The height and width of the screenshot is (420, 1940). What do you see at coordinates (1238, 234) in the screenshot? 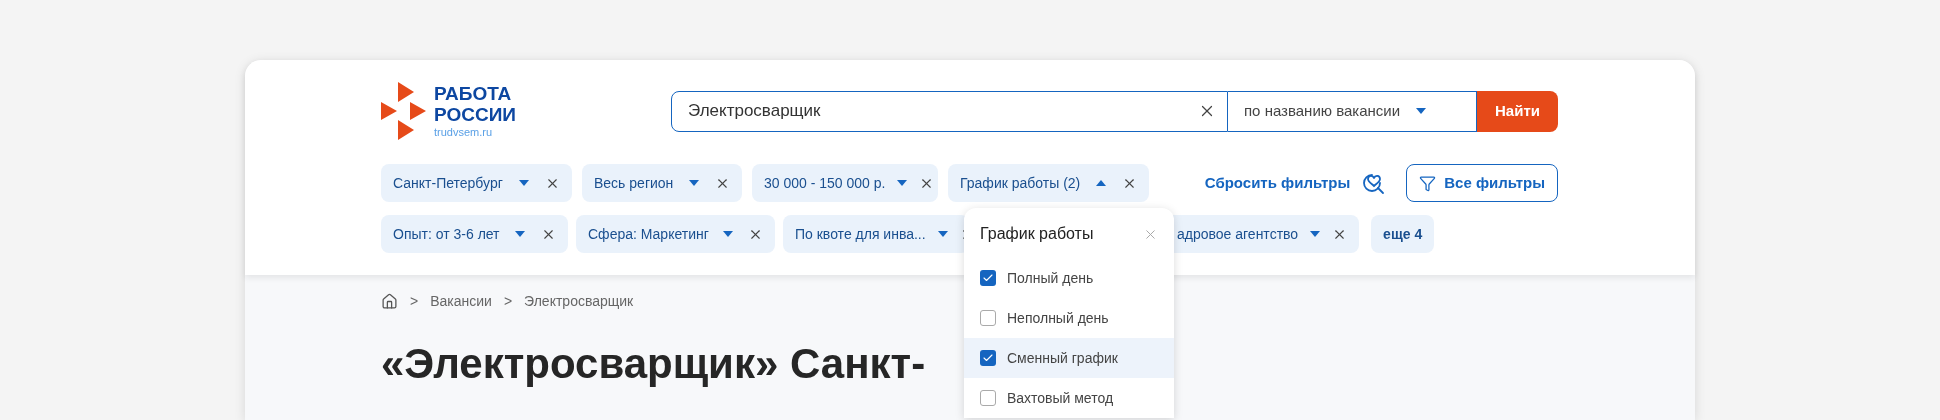
I see `filter-label: адровое агентство` at bounding box center [1238, 234].